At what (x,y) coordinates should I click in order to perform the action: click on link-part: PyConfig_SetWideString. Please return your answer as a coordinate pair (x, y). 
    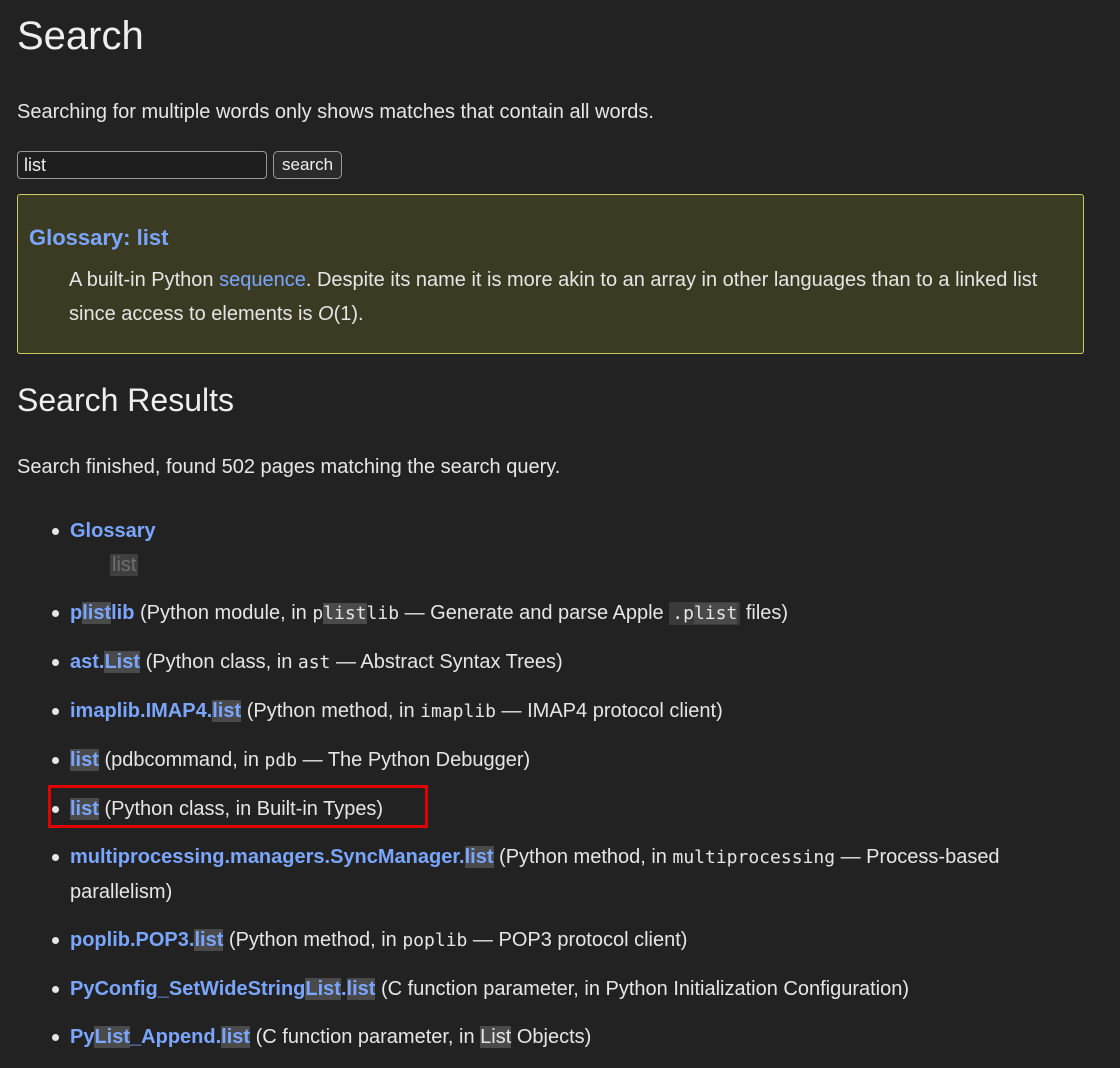
    Looking at the image, I should click on (188, 989).